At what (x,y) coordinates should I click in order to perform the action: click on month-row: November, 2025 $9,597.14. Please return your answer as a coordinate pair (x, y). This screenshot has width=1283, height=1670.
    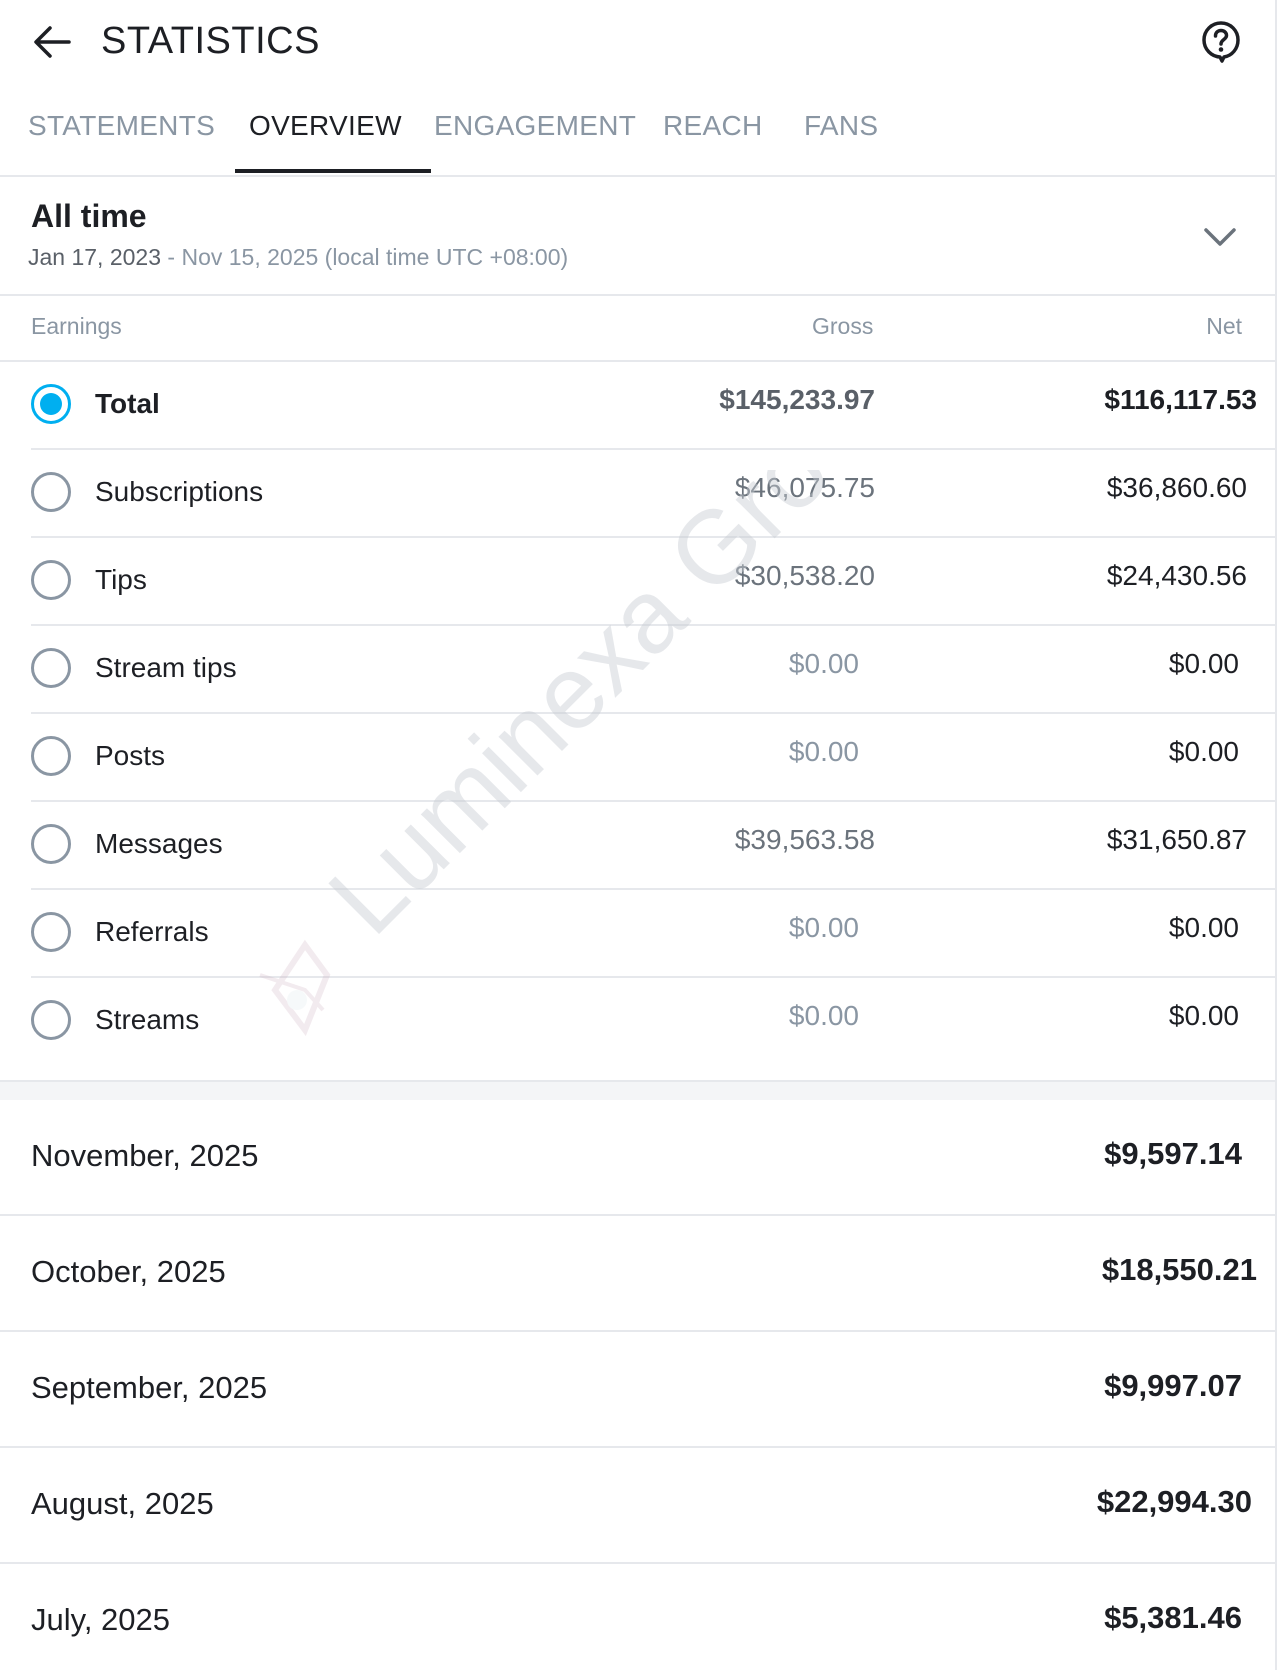
    Looking at the image, I should click on (637, 1158).